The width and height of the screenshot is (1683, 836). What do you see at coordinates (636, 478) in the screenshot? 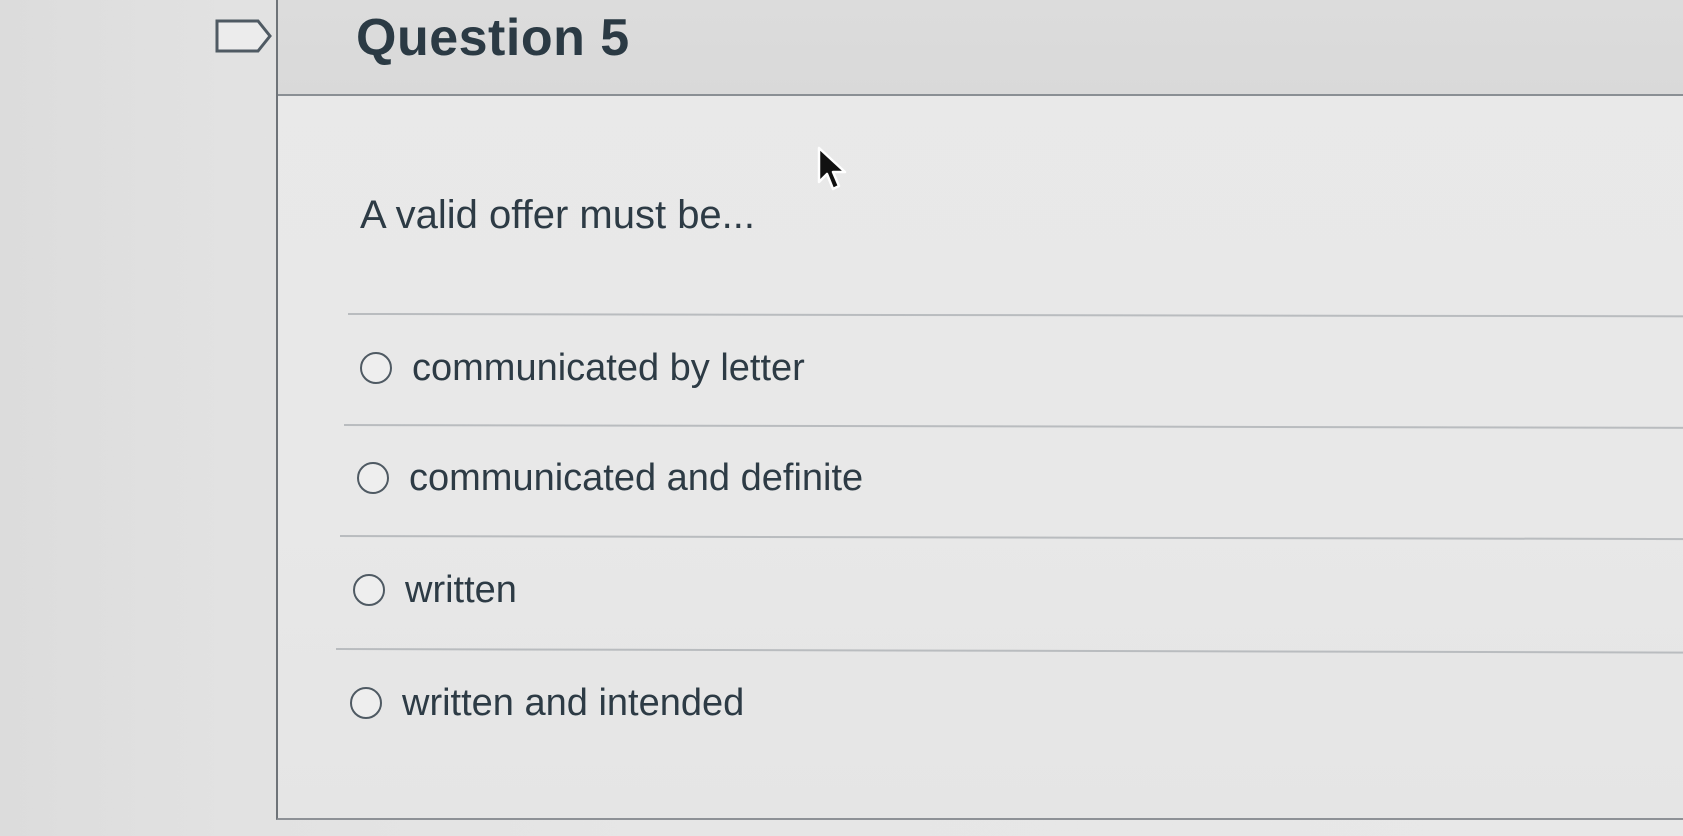
I see `answer-label: communicated and definite` at bounding box center [636, 478].